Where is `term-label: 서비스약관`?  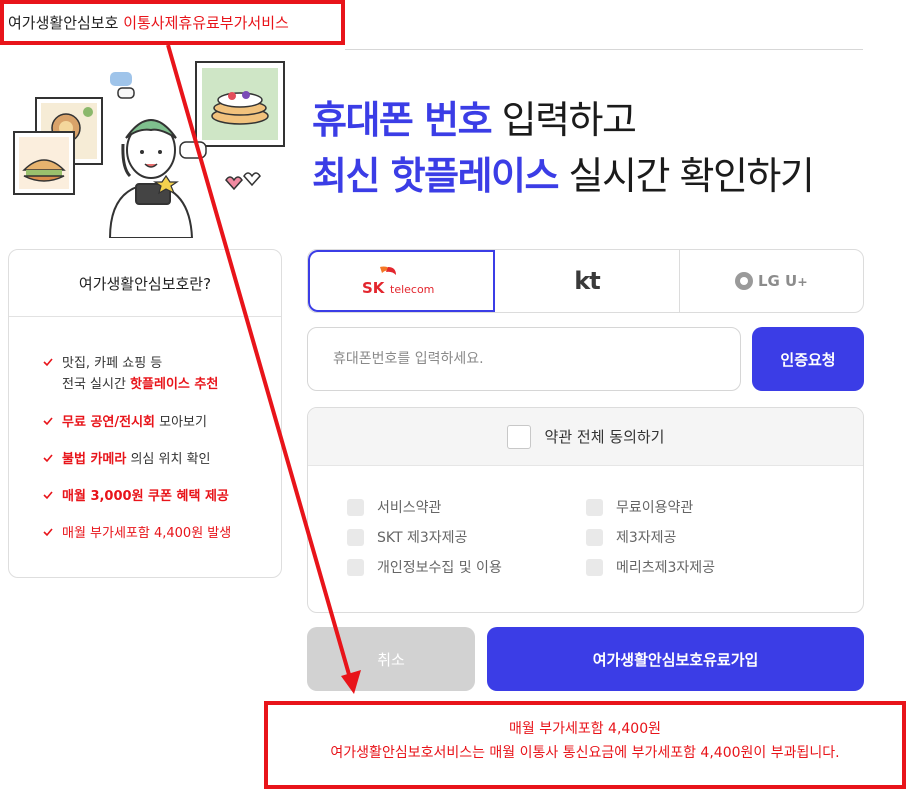 term-label: 서비스약관 is located at coordinates (409, 508).